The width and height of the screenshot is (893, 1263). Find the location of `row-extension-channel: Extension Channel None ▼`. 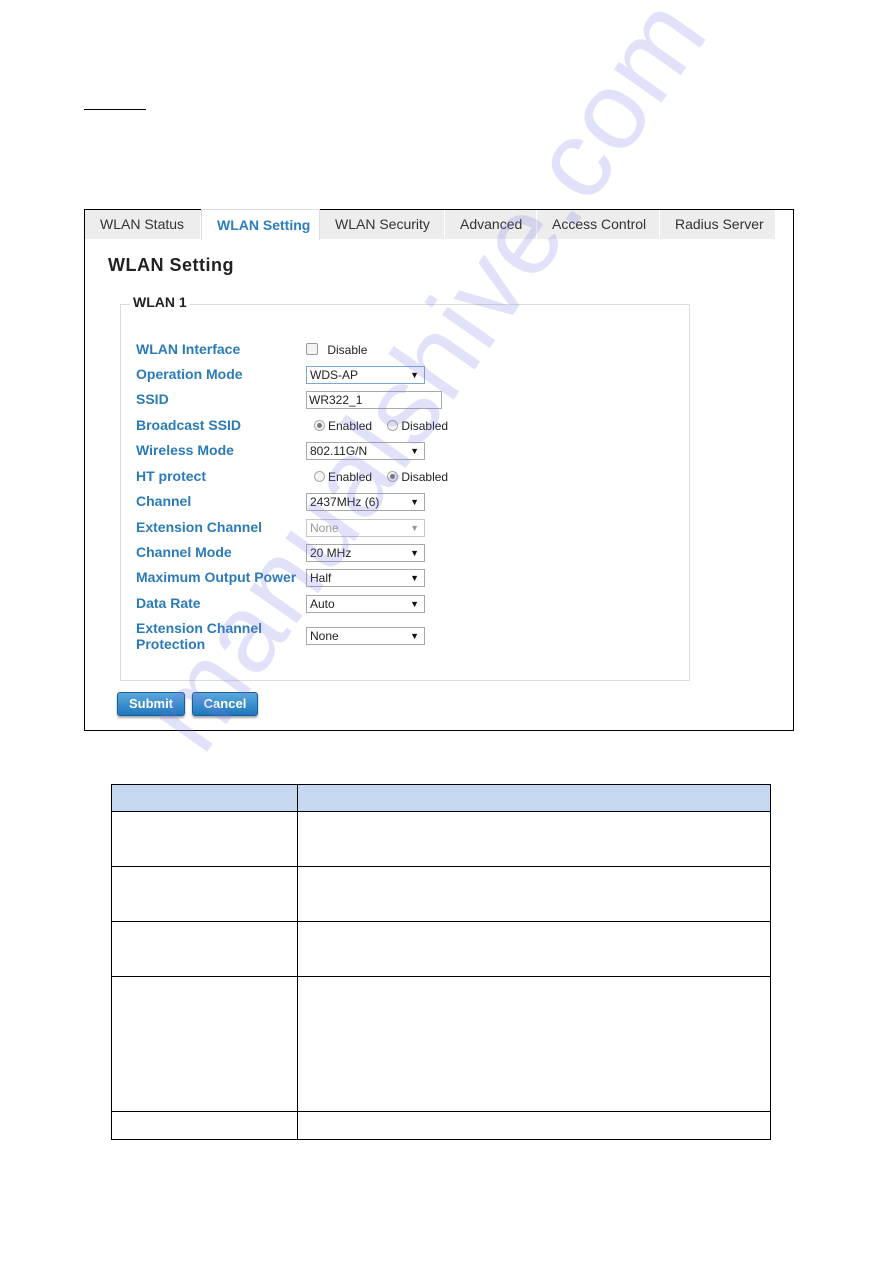

row-extension-channel: Extension Channel None ▼ is located at coordinates (416, 530).